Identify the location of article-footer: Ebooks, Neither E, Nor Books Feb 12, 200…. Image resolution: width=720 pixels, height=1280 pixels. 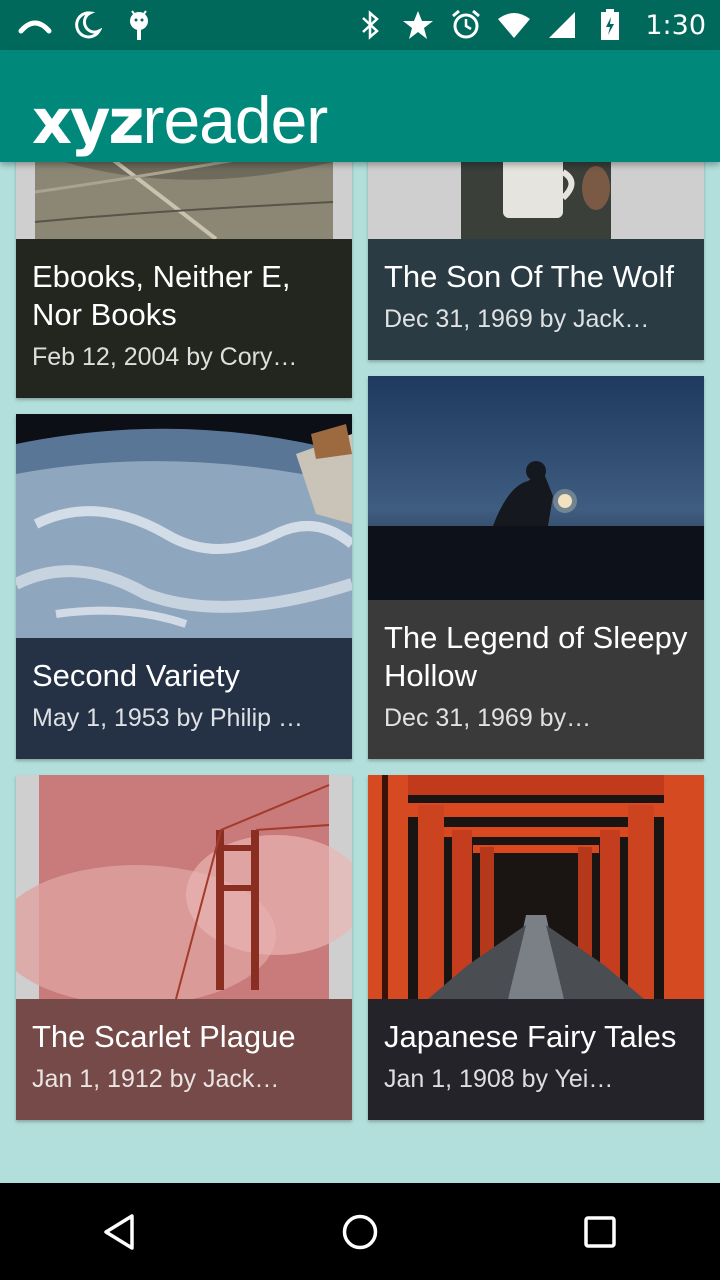
(184, 318).